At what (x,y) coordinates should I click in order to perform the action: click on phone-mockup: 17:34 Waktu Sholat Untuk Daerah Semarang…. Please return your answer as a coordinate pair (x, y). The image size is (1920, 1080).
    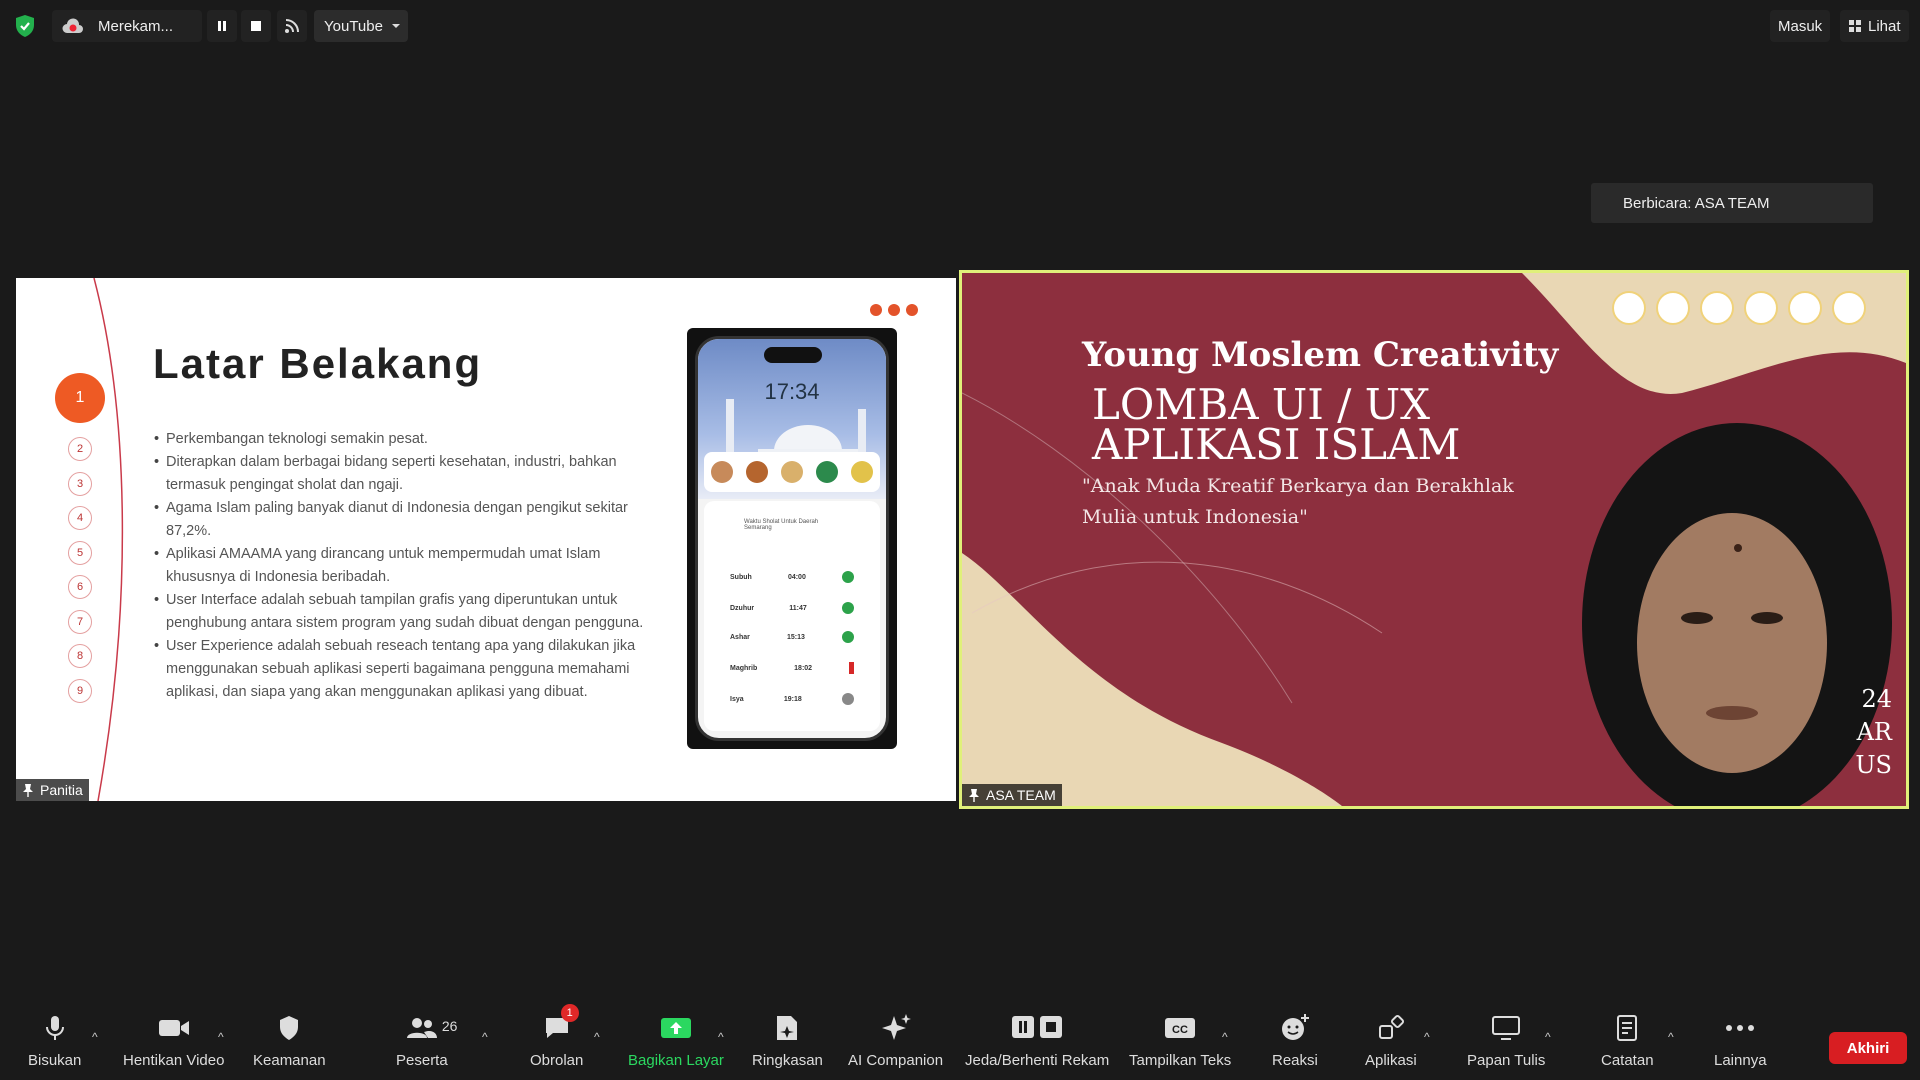
    Looking at the image, I should click on (792, 538).